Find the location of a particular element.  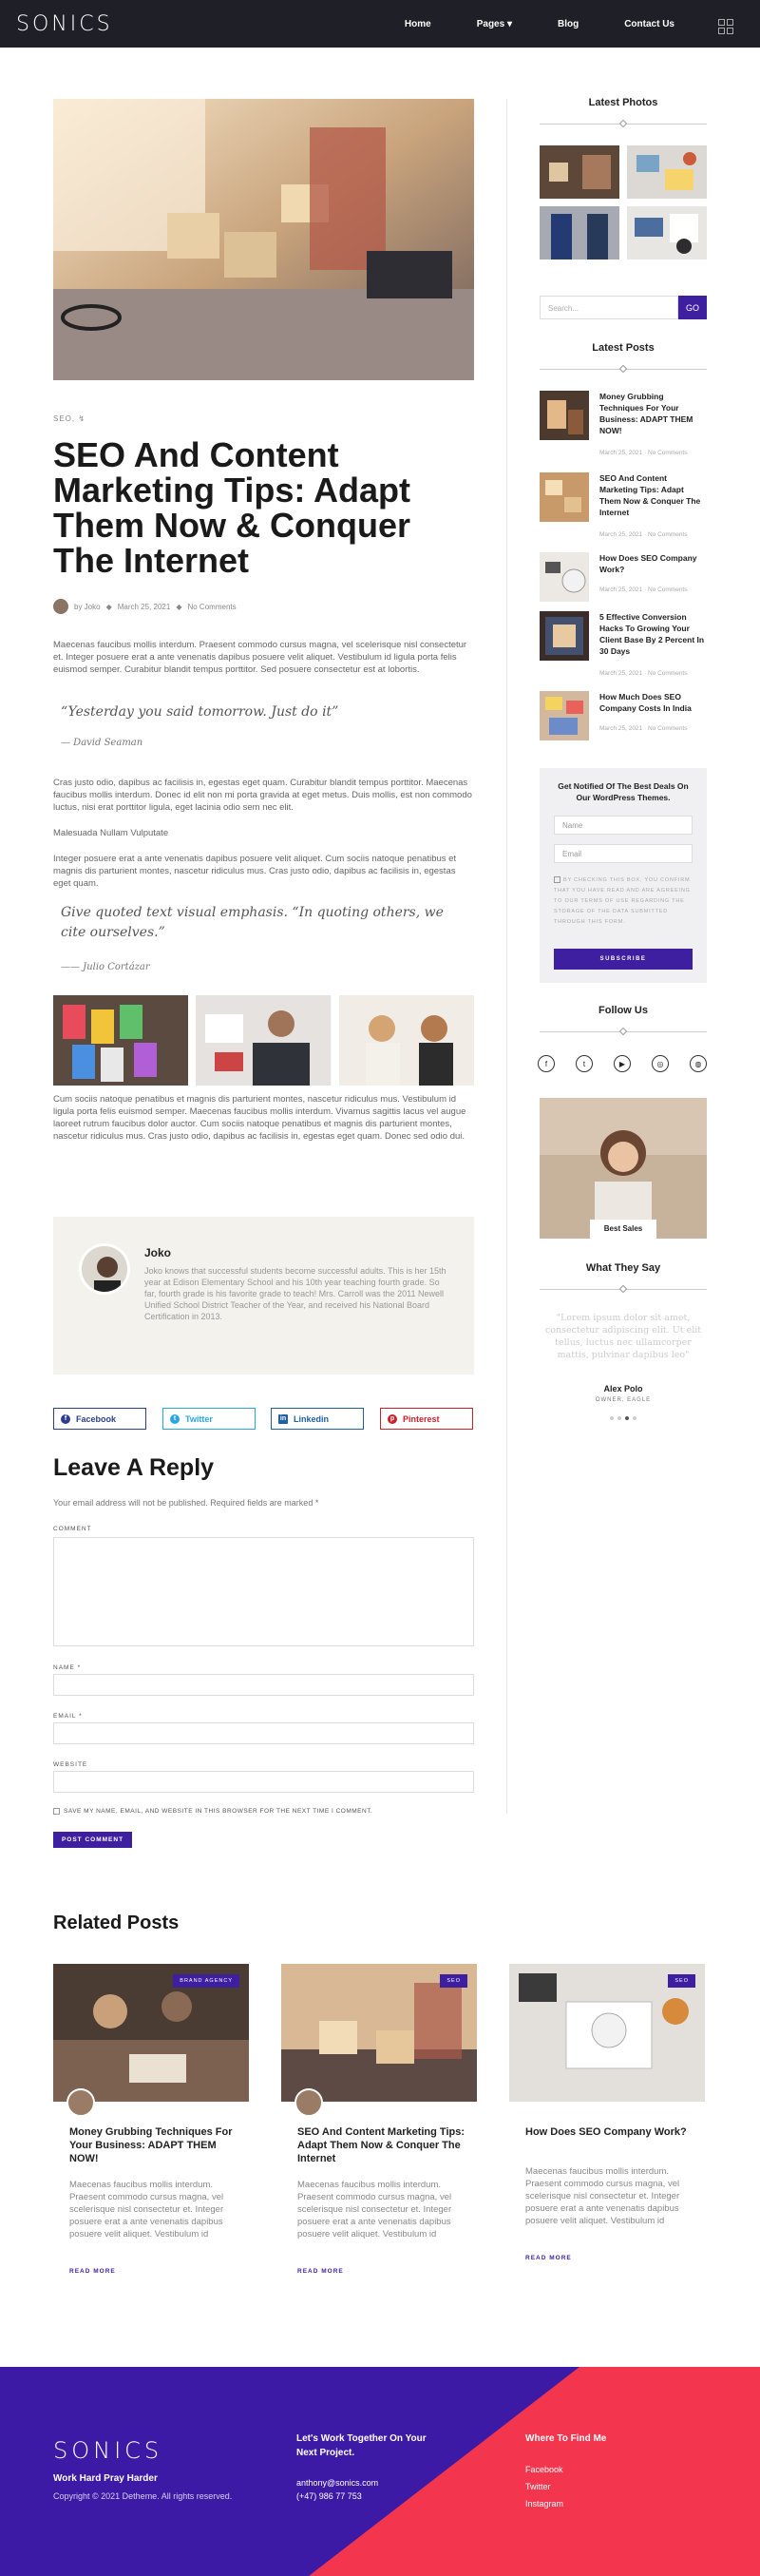

post-badge: BRAND AGENCY is located at coordinates (206, 1981).